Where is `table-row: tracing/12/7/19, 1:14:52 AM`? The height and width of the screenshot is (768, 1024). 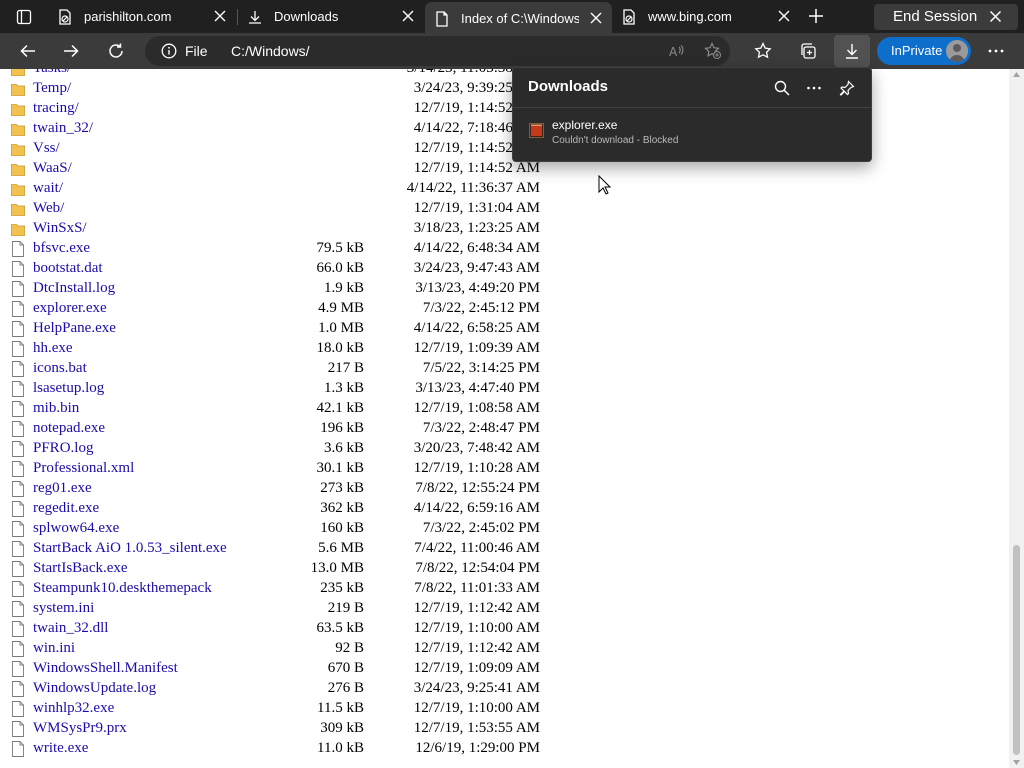 table-row: tracing/12/7/19, 1:14:52 AM is located at coordinates (280, 109).